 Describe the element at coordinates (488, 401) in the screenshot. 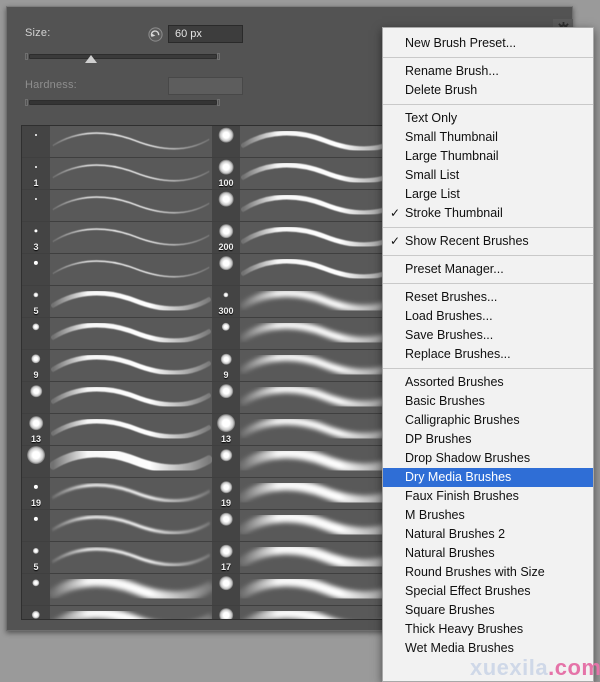

I see `menu-item: Basic Brushes` at that location.